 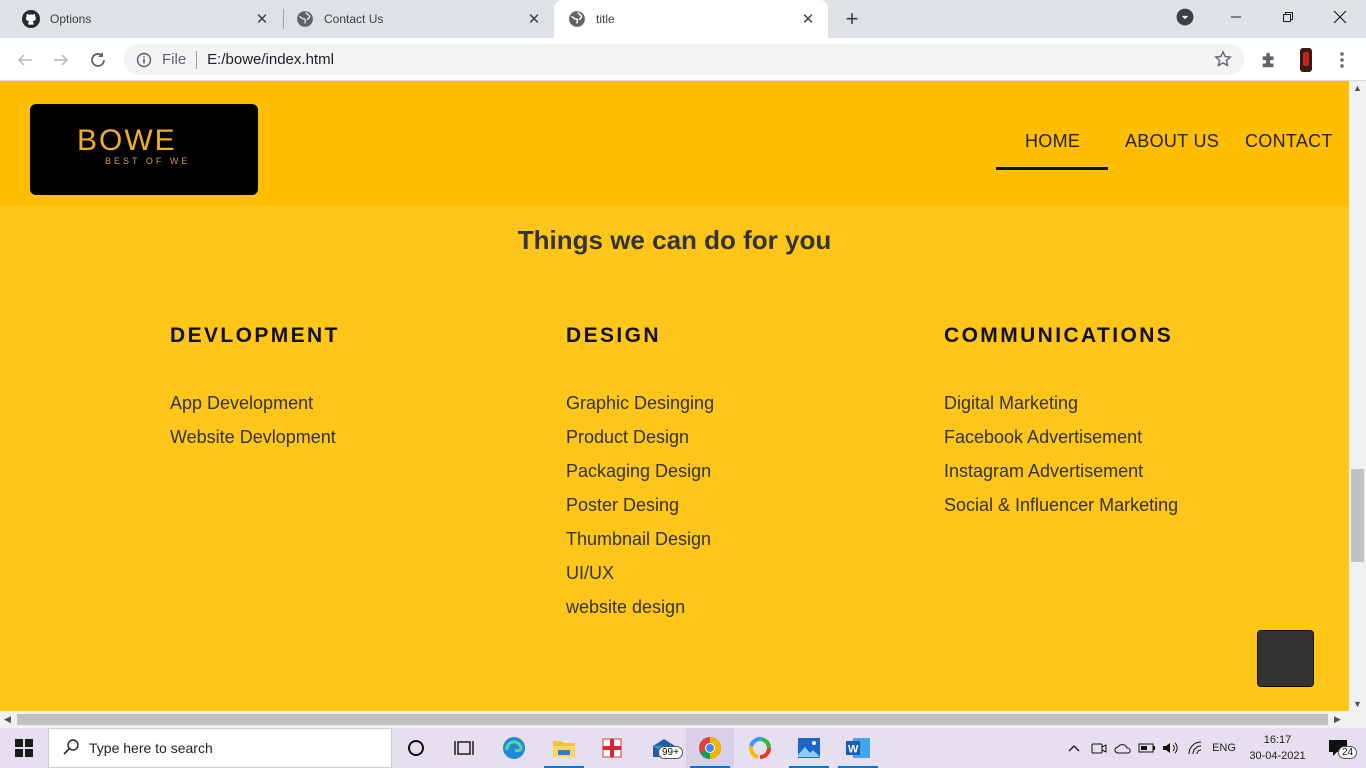 What do you see at coordinates (670, 752) in the screenshot?
I see `mail-badge: 99+` at bounding box center [670, 752].